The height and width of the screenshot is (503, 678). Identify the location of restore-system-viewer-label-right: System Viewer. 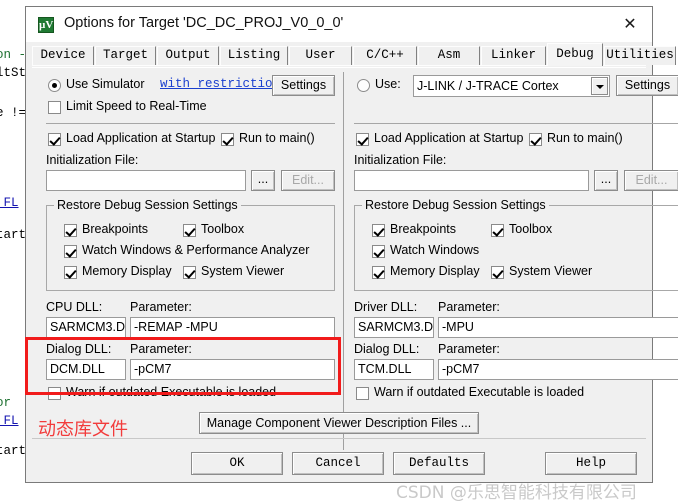
(551, 271).